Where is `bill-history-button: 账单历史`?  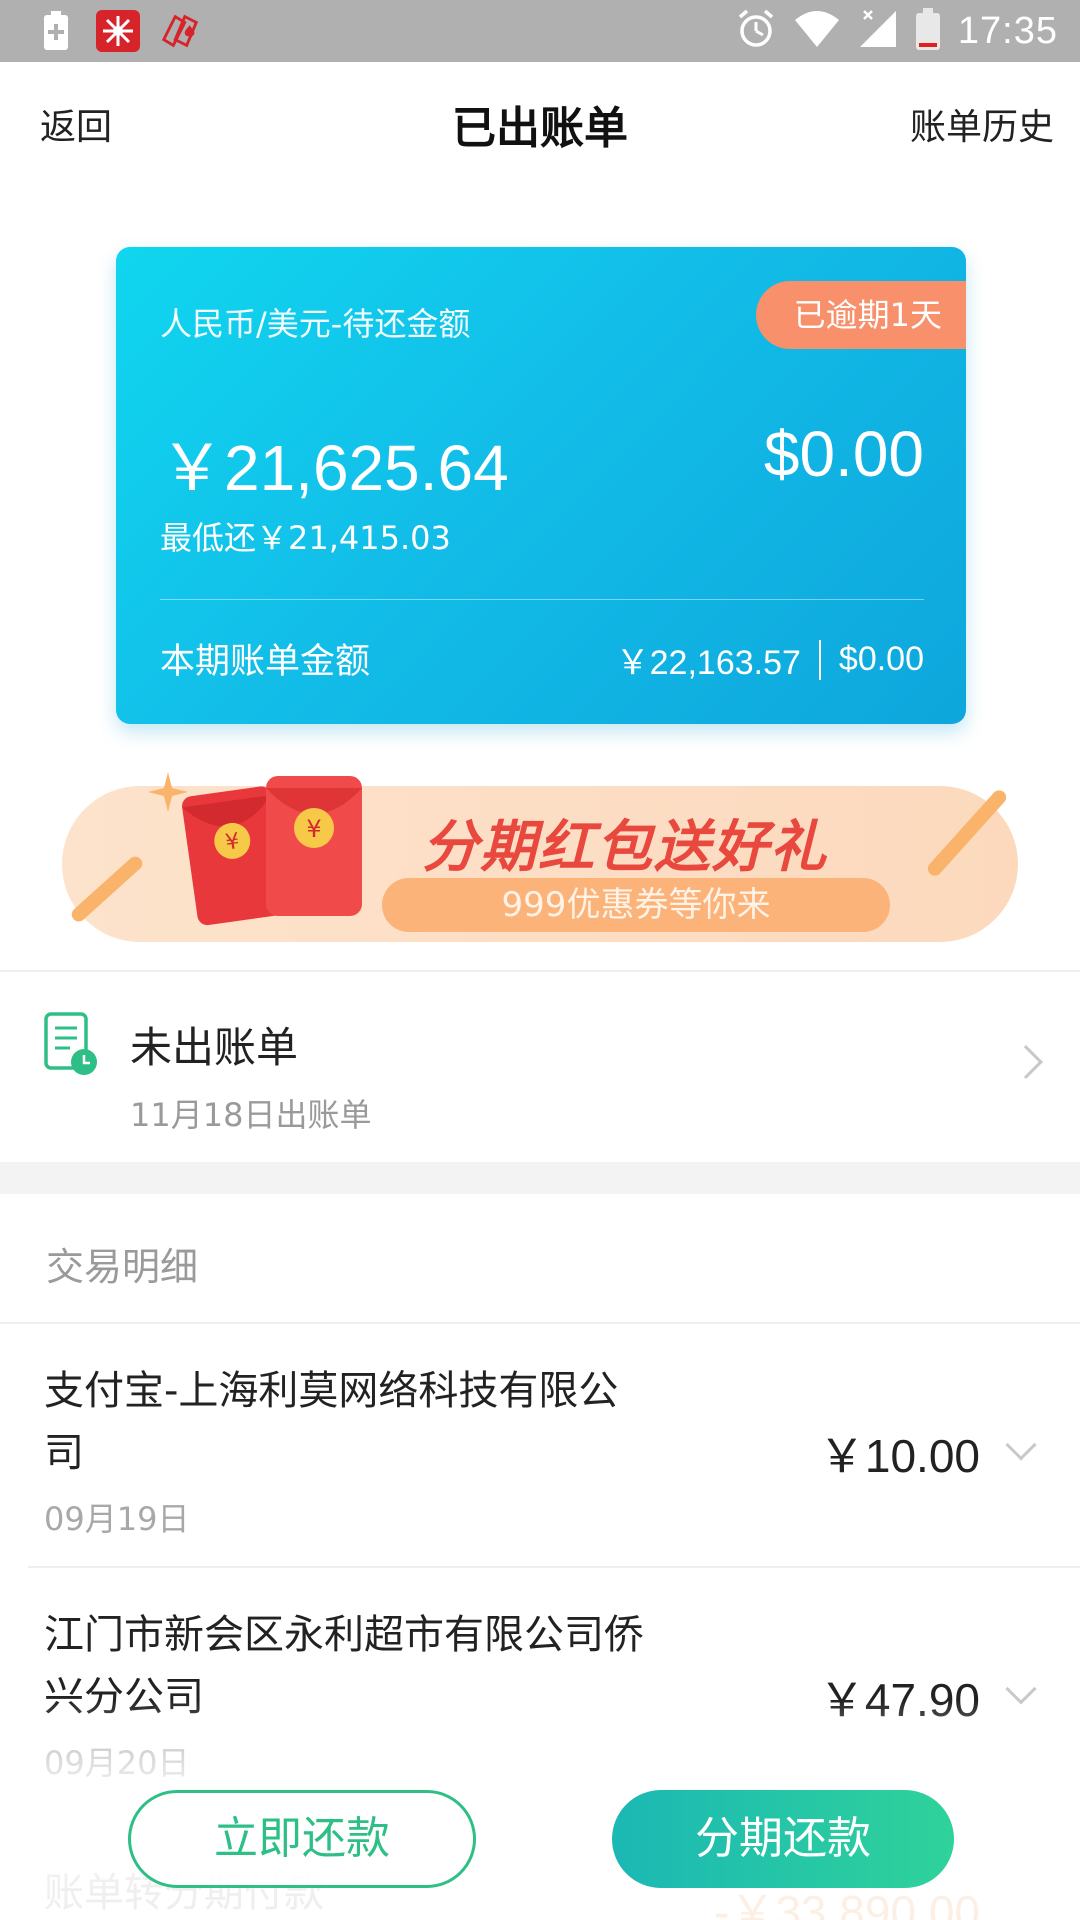
bill-history-button: 账单历史 is located at coordinates (982, 124).